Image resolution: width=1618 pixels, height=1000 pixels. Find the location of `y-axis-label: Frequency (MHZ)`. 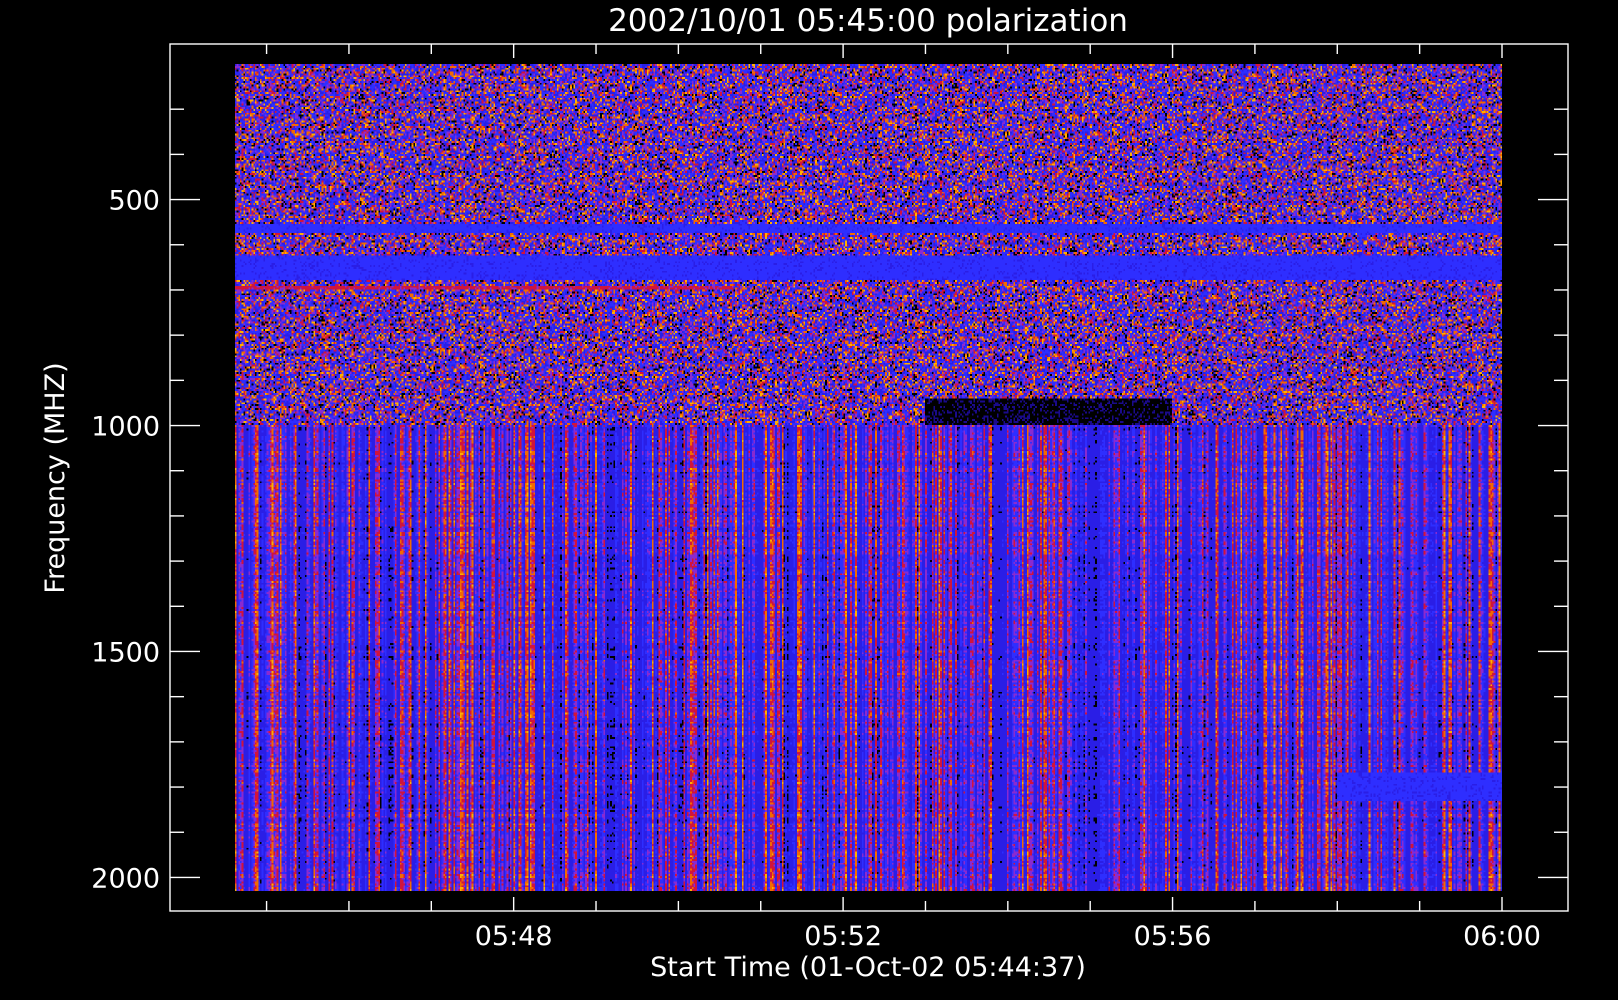

y-axis-label: Frequency (MHZ) is located at coordinates (55, 477).